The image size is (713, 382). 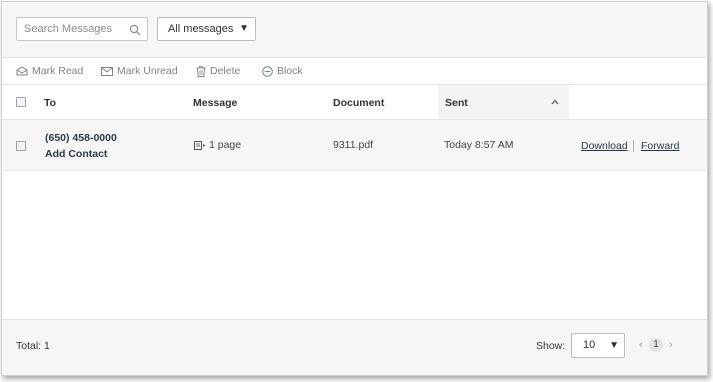 I want to click on fax-page-icon, so click(x=200, y=145).